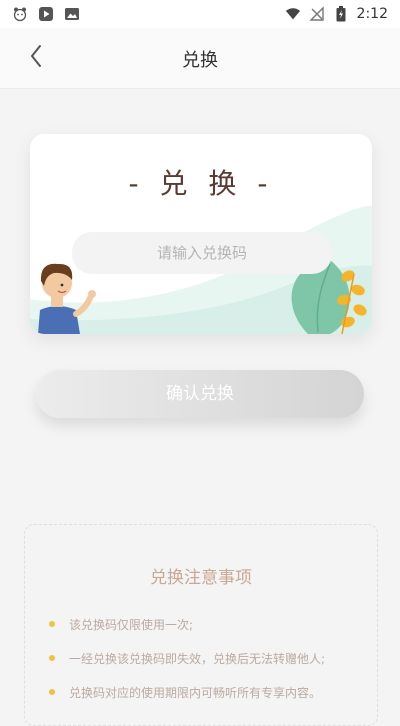 This screenshot has width=400, height=726. I want to click on card-title: - 兑 换 -, so click(201, 183).